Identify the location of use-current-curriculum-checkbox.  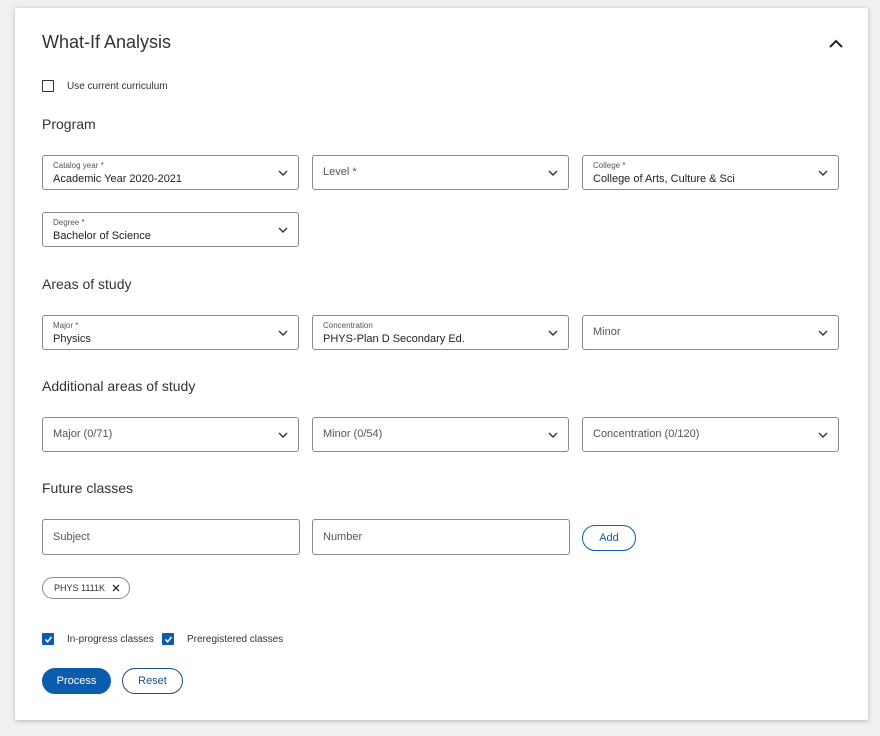
(48, 86).